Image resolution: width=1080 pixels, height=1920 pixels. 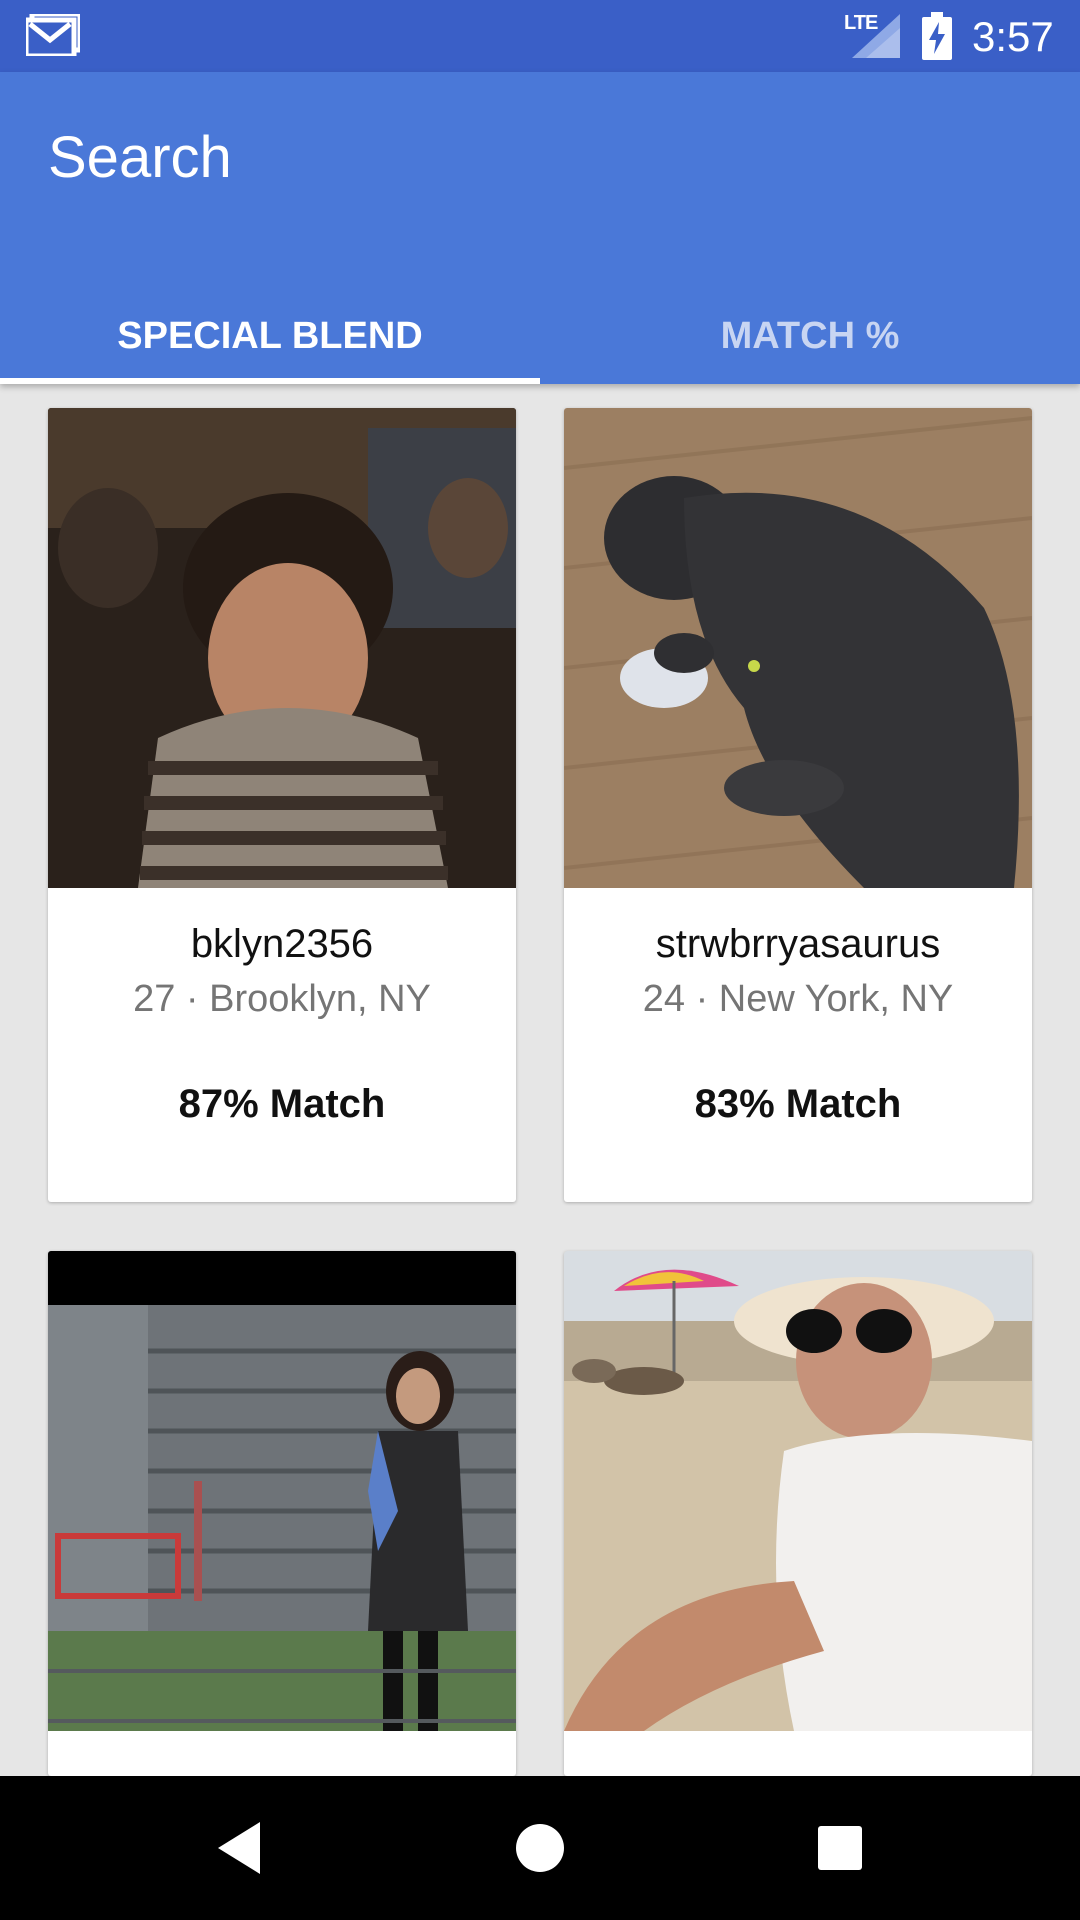 I want to click on status-bar: LTE 3:57, so click(x=540, y=36).